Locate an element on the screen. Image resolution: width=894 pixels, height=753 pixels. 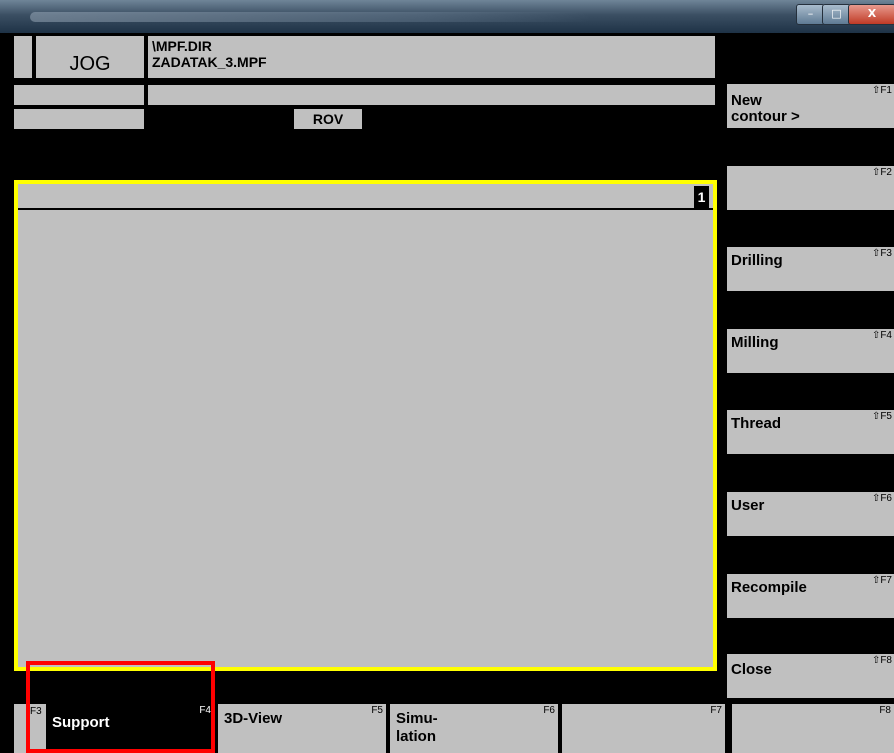
rov-indicator: ROV is located at coordinates (328, 119).